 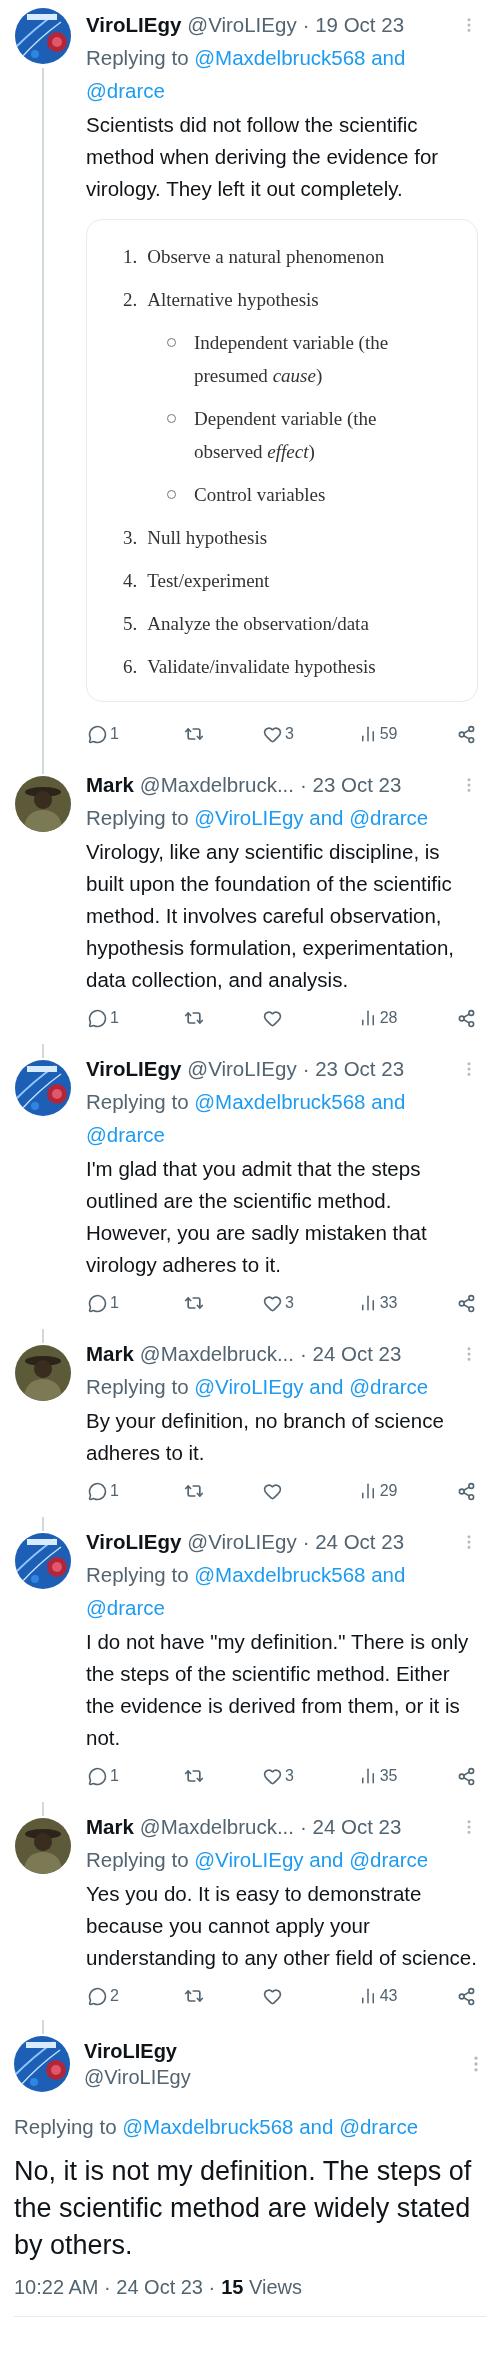 What do you see at coordinates (115, 2287) in the screenshot?
I see `post-time: 10:22 AM · 24 Oct 23 ·` at bounding box center [115, 2287].